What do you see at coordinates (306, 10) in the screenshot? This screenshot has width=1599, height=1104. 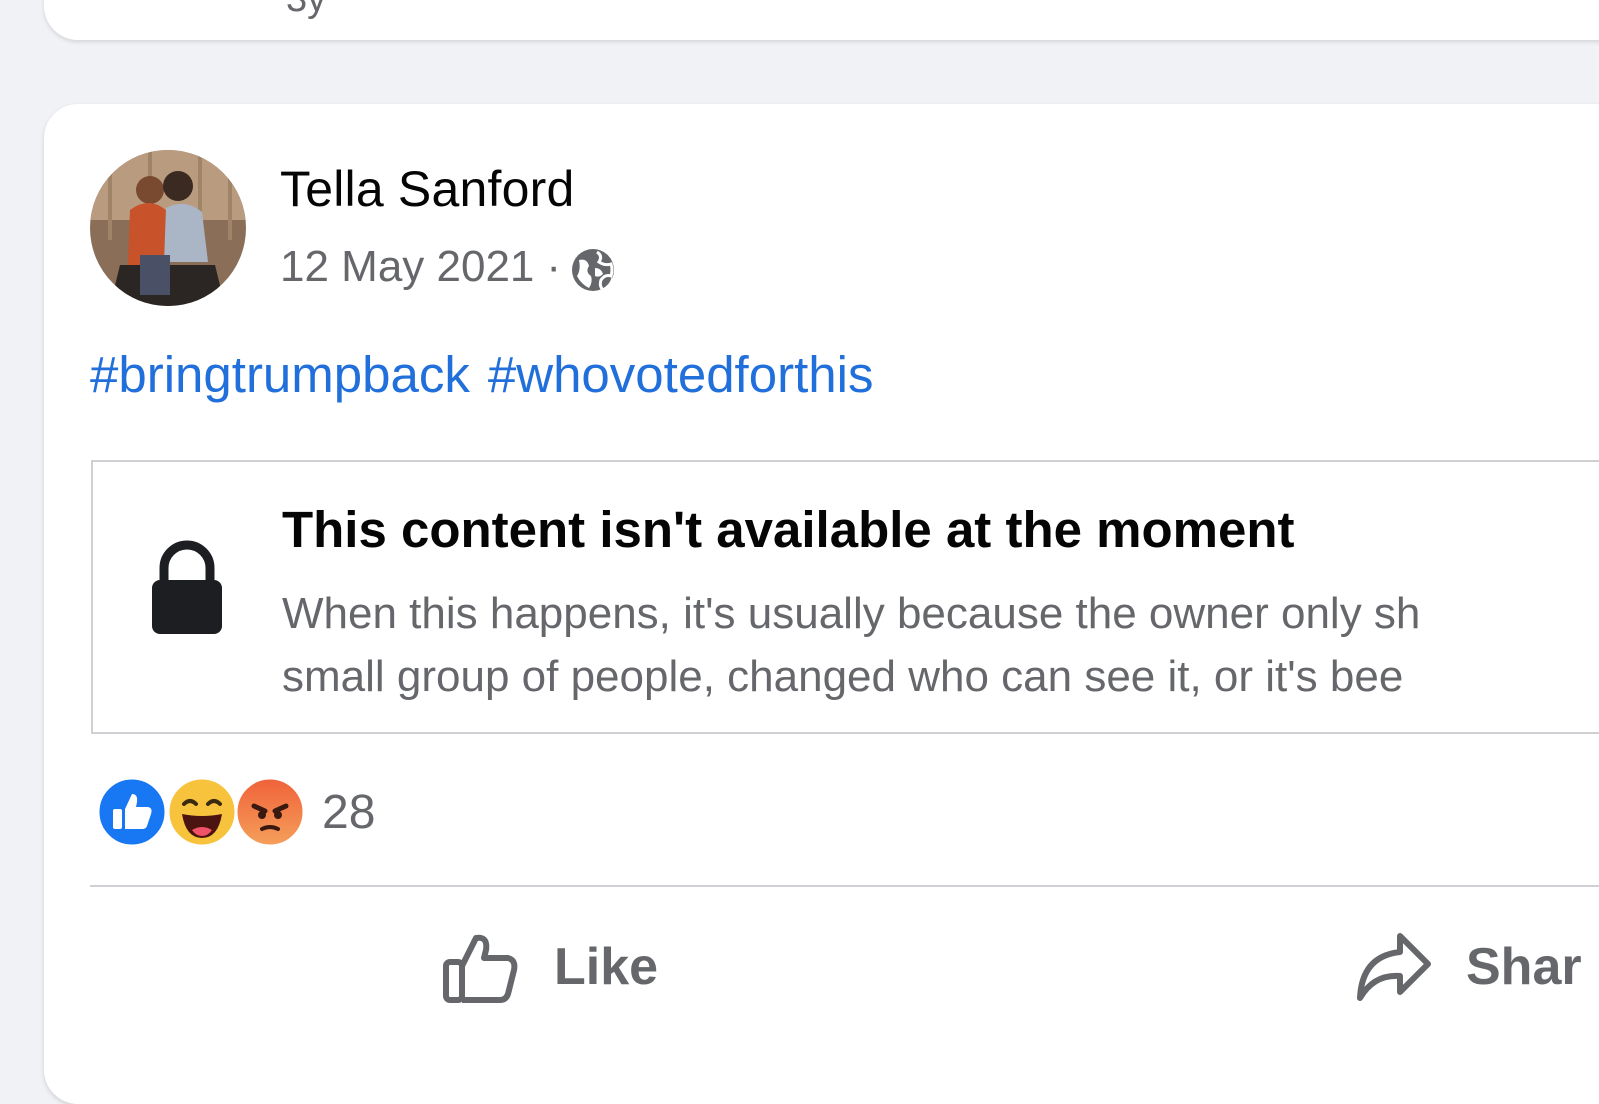 I see `previous-post-timestamp: 3y` at bounding box center [306, 10].